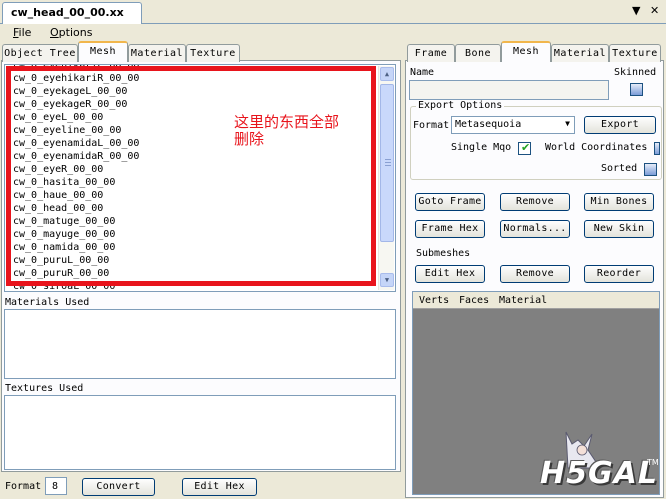 The width and height of the screenshot is (666, 499). I want to click on textures-used-list, so click(200, 432).